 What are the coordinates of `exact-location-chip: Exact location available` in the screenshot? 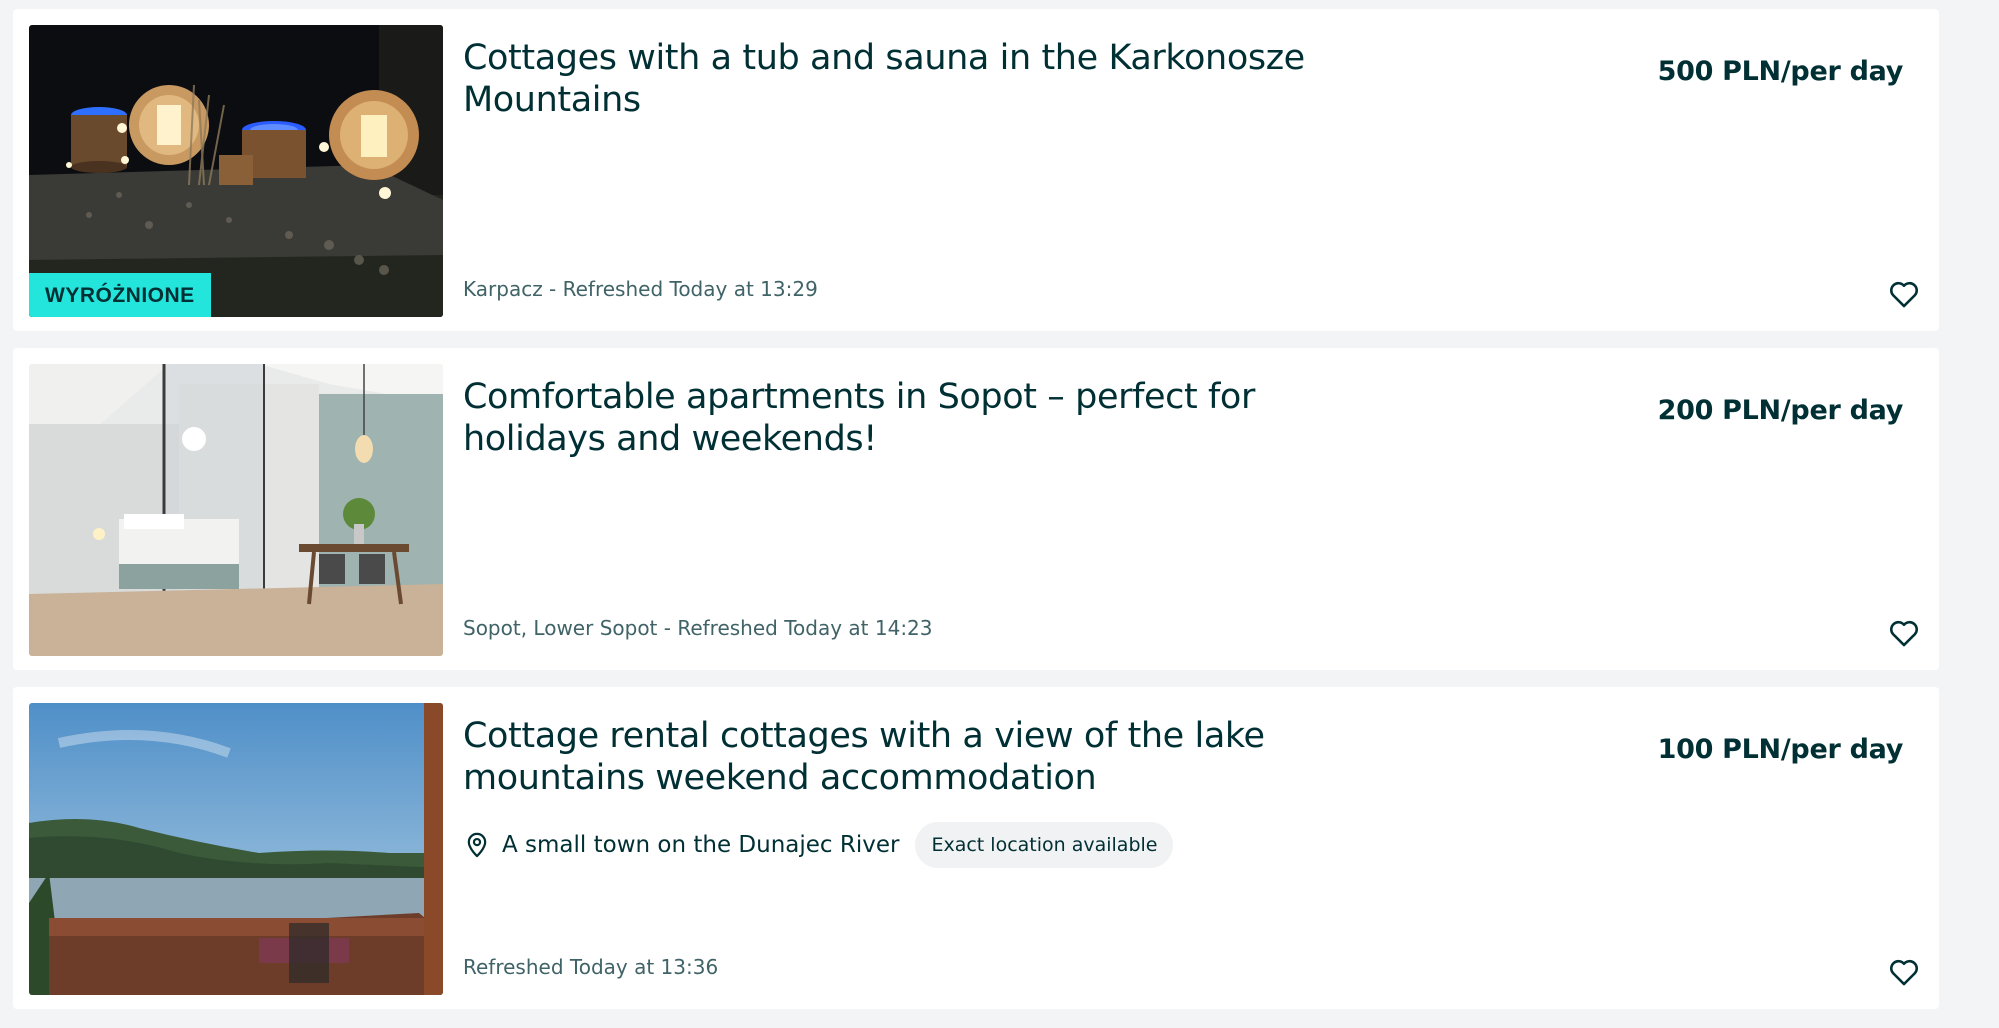 It's located at (1044, 845).